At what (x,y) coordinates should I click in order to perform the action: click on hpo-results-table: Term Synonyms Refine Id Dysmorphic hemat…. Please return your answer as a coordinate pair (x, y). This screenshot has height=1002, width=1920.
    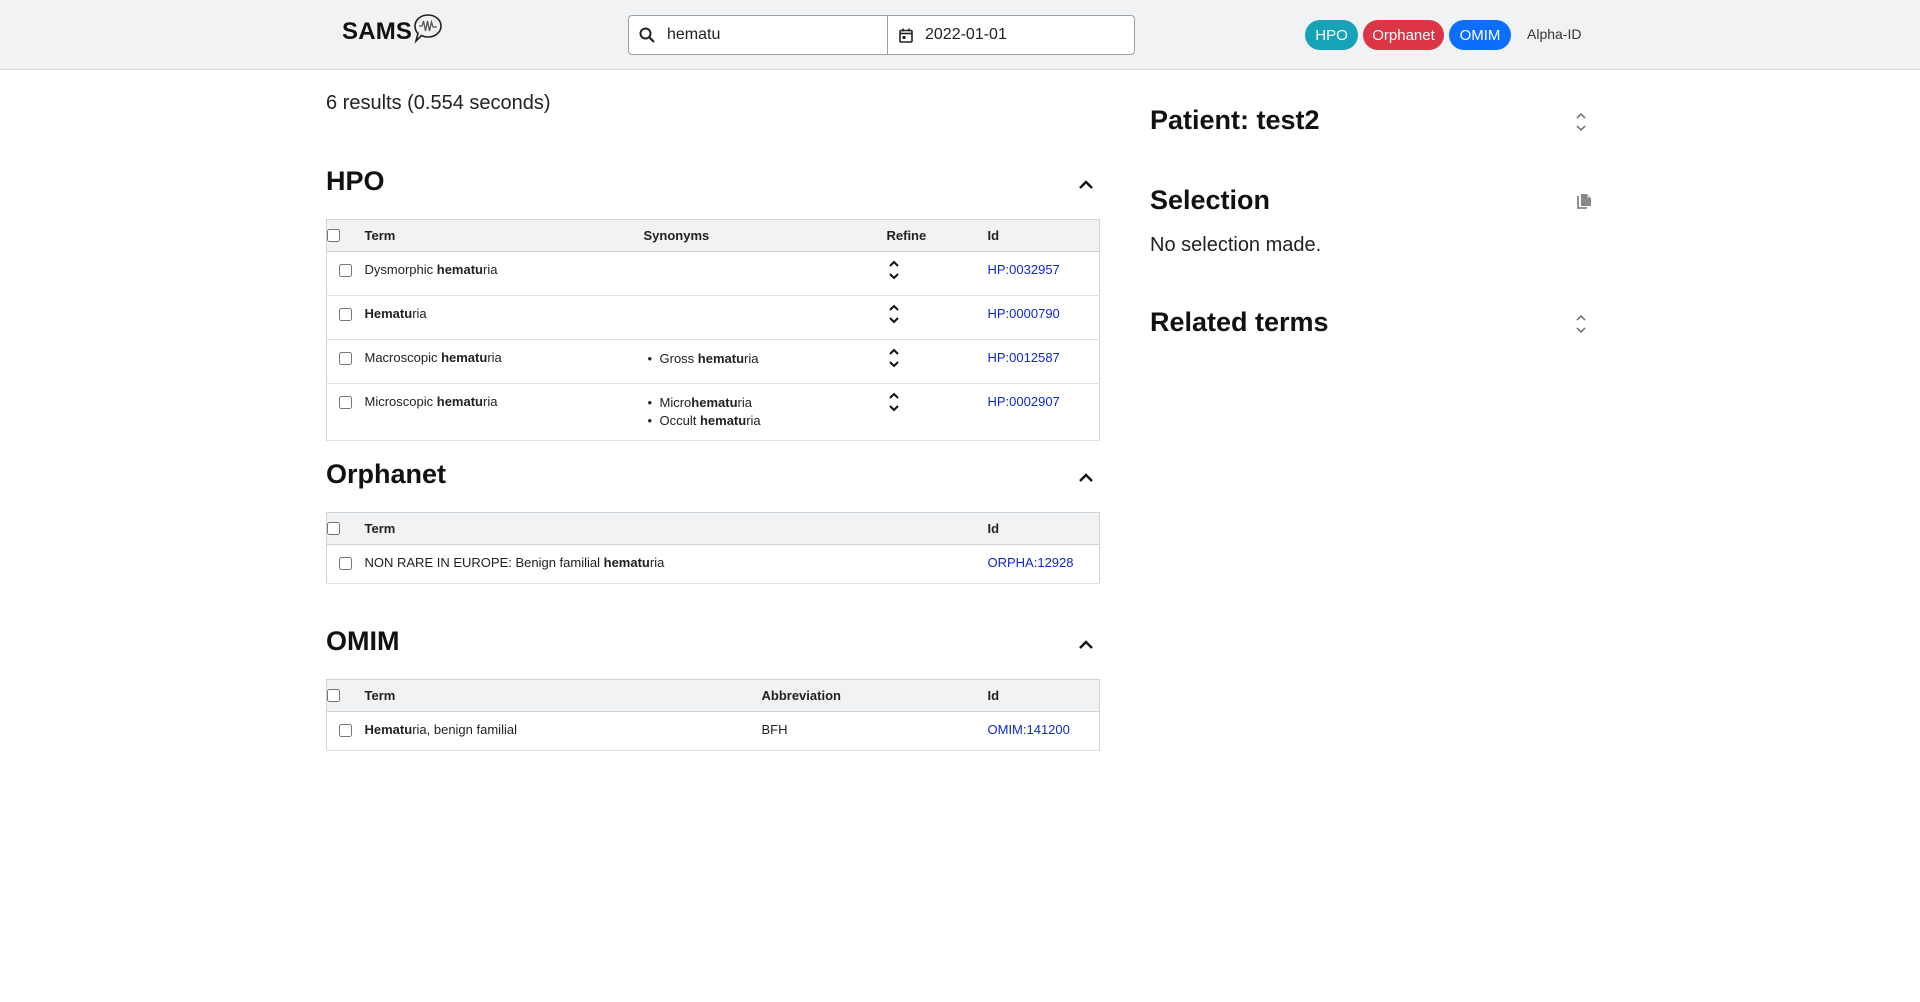
    Looking at the image, I should click on (713, 330).